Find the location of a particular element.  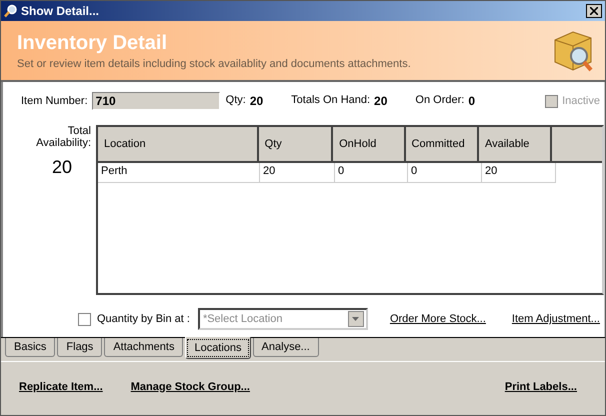

dropdown-arrow-icon is located at coordinates (356, 319).